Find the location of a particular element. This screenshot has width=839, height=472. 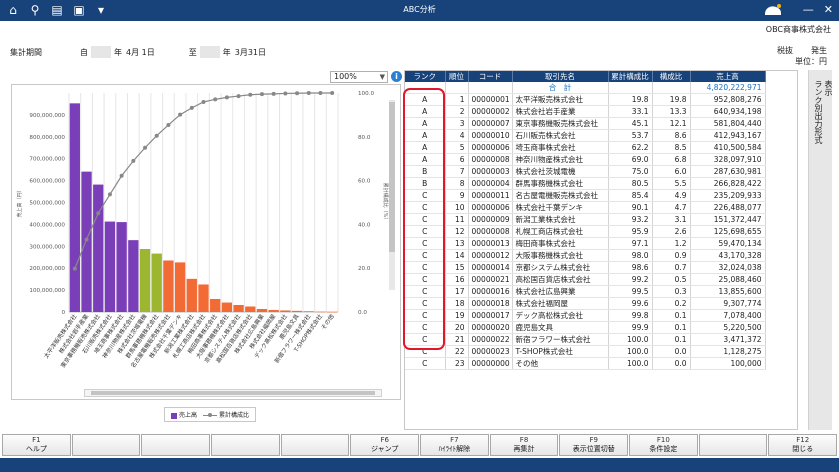

table-cell: 15 is located at coordinates (457, 267).